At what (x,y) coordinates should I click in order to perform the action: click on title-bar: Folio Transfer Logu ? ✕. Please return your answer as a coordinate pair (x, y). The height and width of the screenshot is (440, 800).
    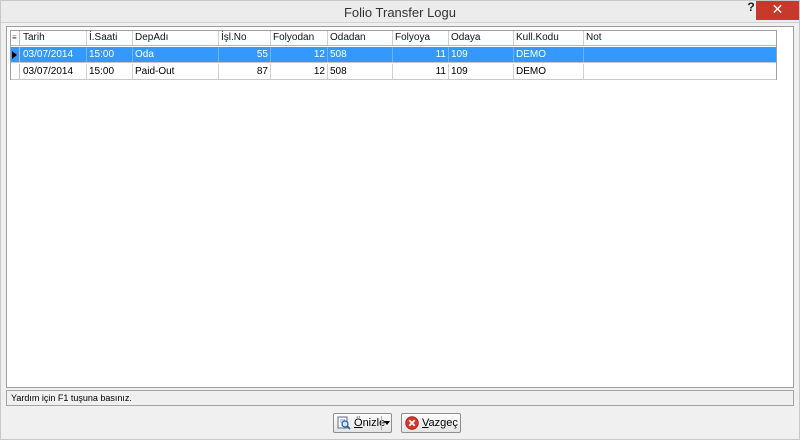
    Looking at the image, I should click on (400, 12).